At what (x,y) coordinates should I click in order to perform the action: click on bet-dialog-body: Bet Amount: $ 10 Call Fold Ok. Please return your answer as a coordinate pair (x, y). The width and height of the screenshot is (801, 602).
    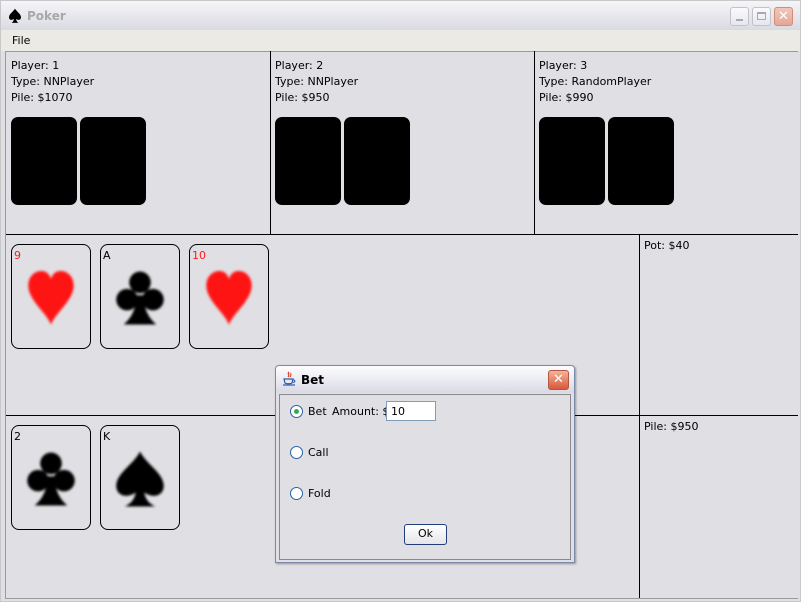
    Looking at the image, I should click on (425, 477).